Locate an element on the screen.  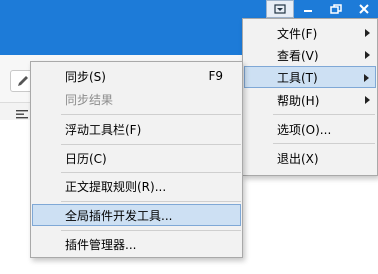
menu-item-label: 浮动工具栏(F) is located at coordinates (103, 129).